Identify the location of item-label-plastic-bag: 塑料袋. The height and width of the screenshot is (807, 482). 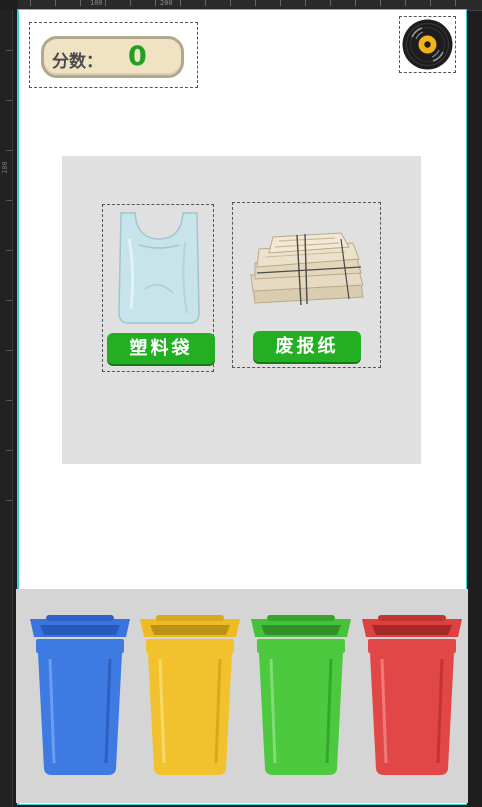
(161, 348).